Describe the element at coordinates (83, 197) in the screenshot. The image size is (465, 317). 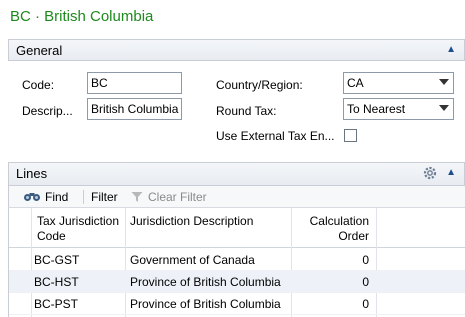
I see `toolbar-divider` at that location.